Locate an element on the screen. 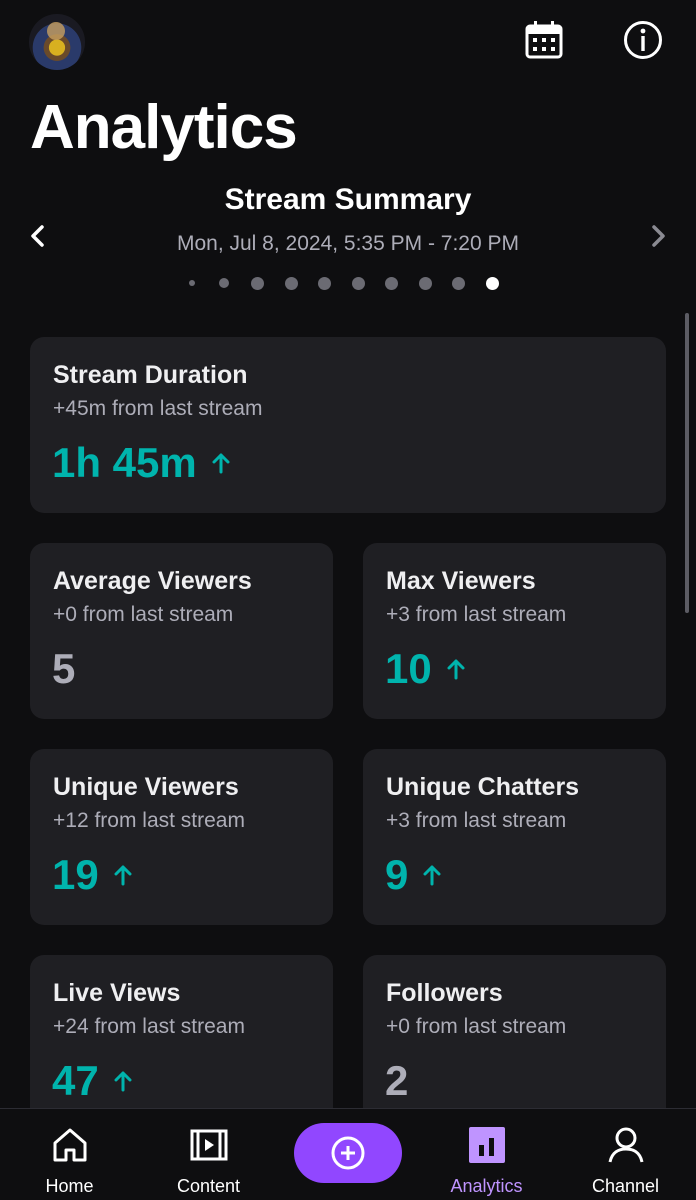 This screenshot has height=1200, width=696. nav-channel: Channel is located at coordinates (625, 1154).